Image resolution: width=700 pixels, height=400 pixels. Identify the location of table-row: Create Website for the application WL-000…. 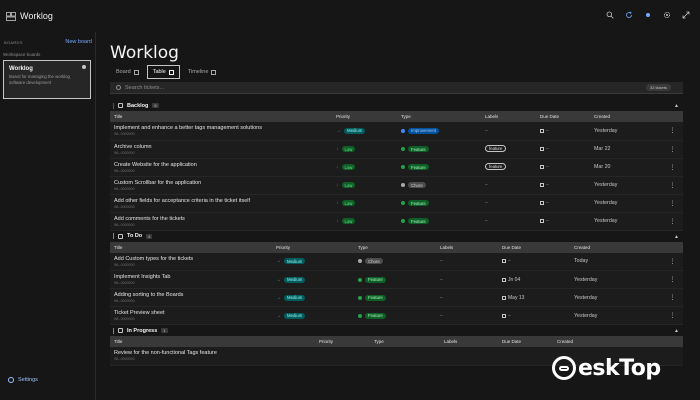
(396, 167).